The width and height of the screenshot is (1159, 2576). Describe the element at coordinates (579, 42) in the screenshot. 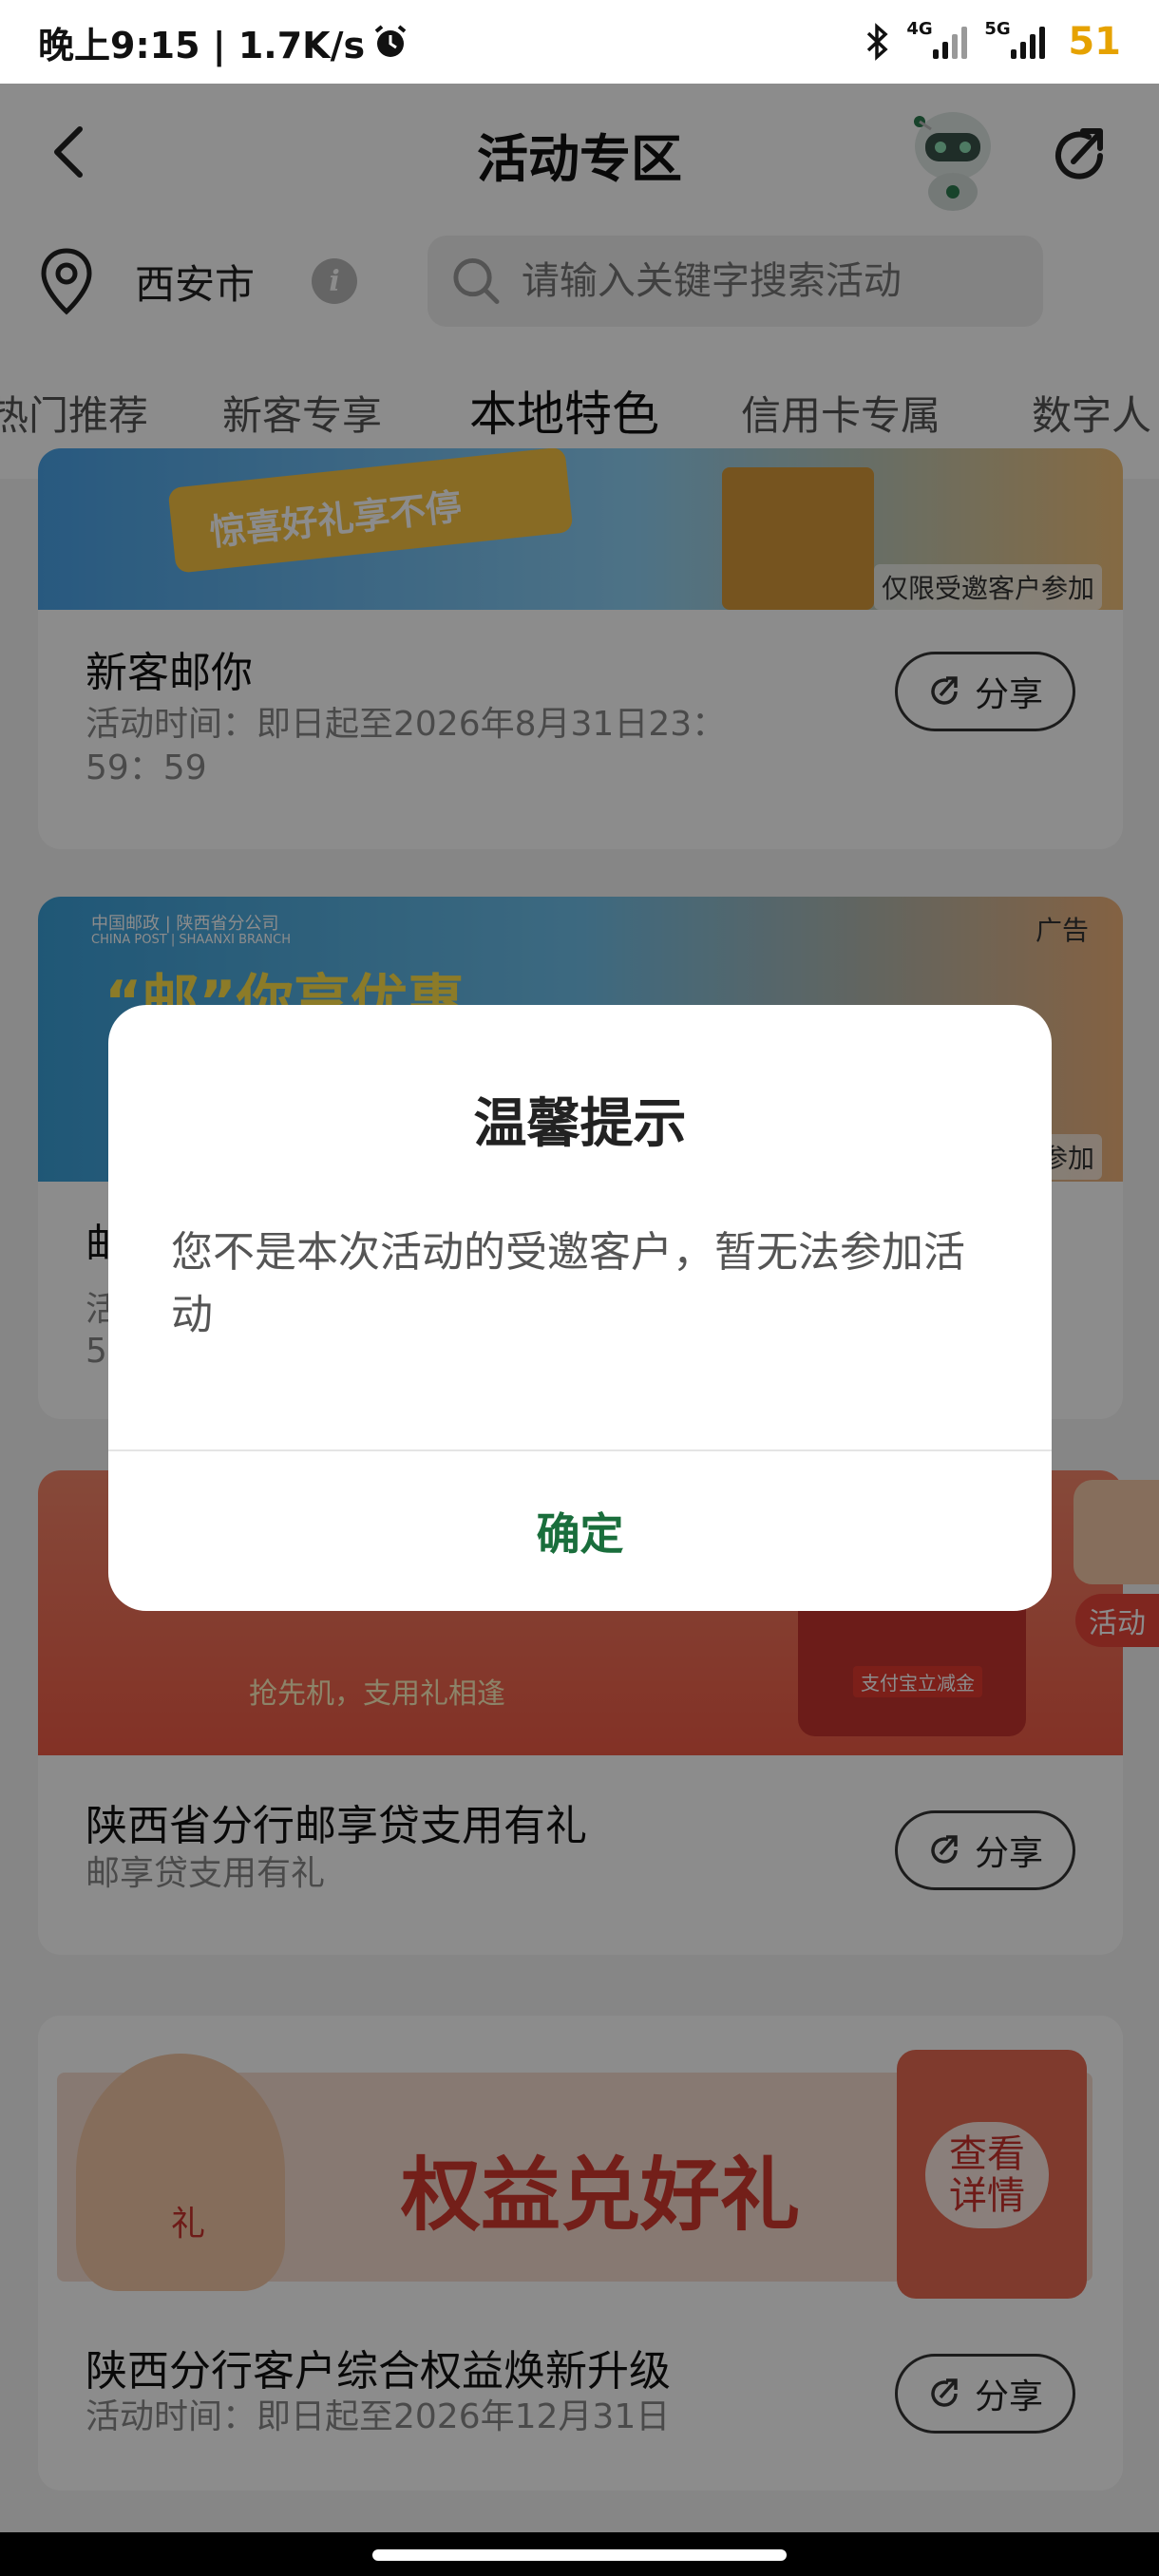

I see `status-bar: 晚上9:15 | 1.7K/s 4G 5G 51` at that location.